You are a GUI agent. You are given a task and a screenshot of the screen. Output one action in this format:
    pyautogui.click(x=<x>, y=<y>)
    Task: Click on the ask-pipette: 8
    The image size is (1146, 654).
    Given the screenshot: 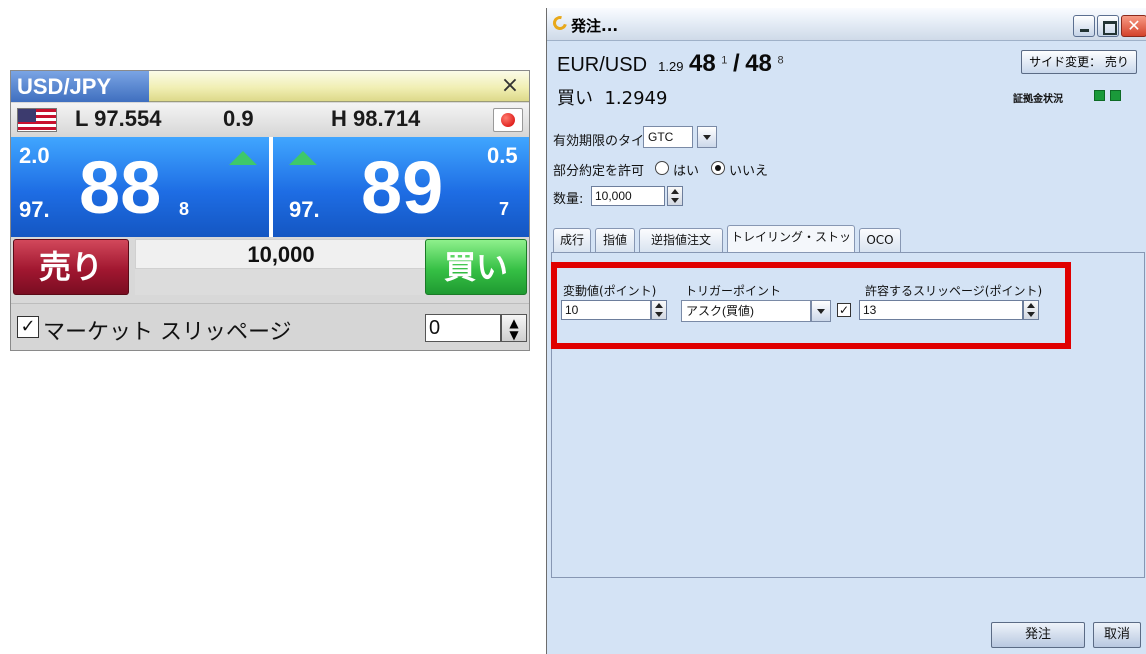 What is the action you would take?
    pyautogui.click(x=780, y=60)
    